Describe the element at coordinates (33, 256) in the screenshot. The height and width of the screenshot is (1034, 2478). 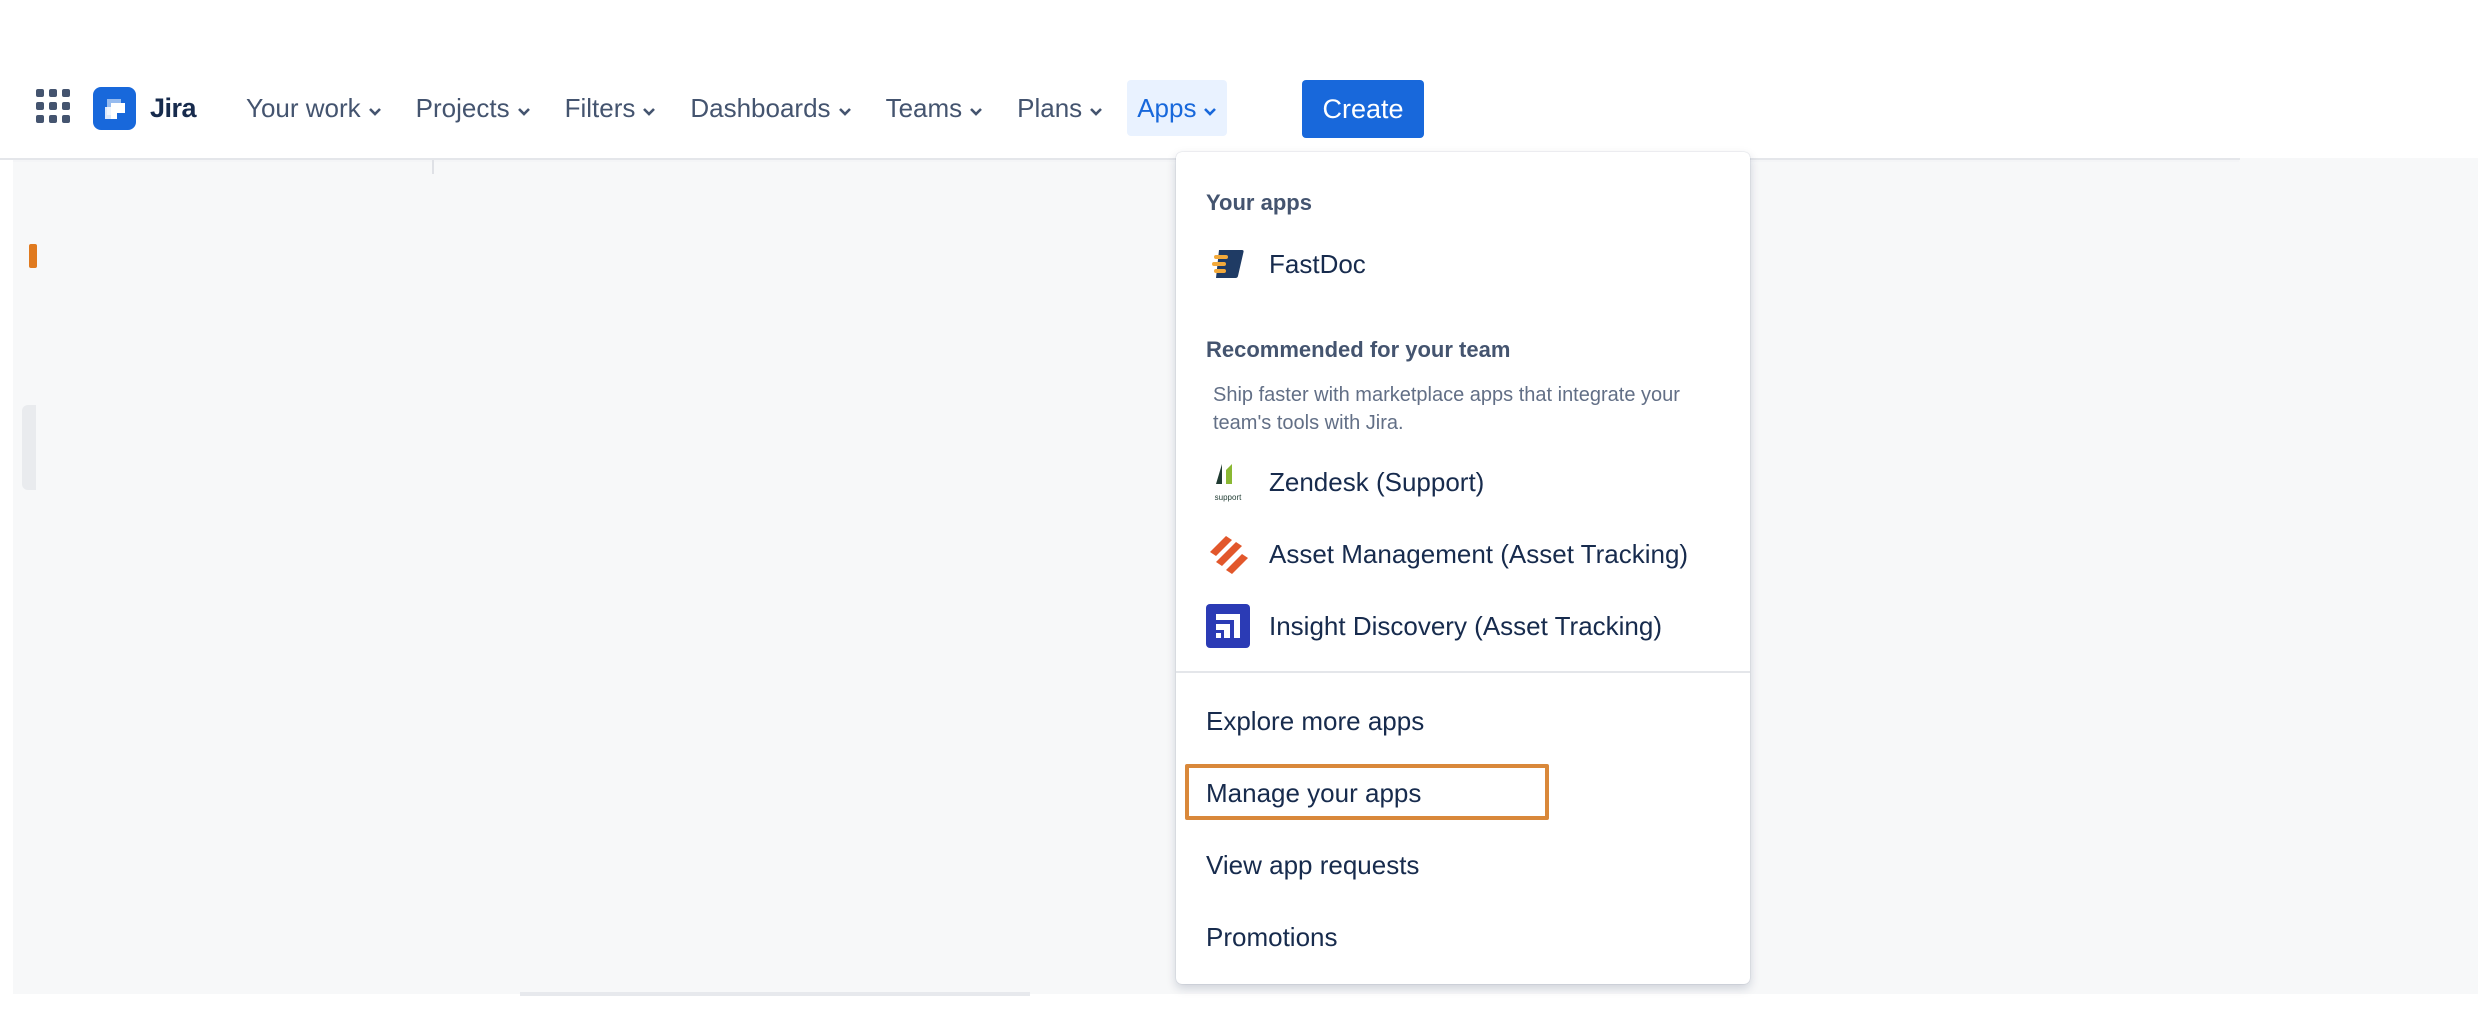
I see `project-avatar-fragment` at that location.